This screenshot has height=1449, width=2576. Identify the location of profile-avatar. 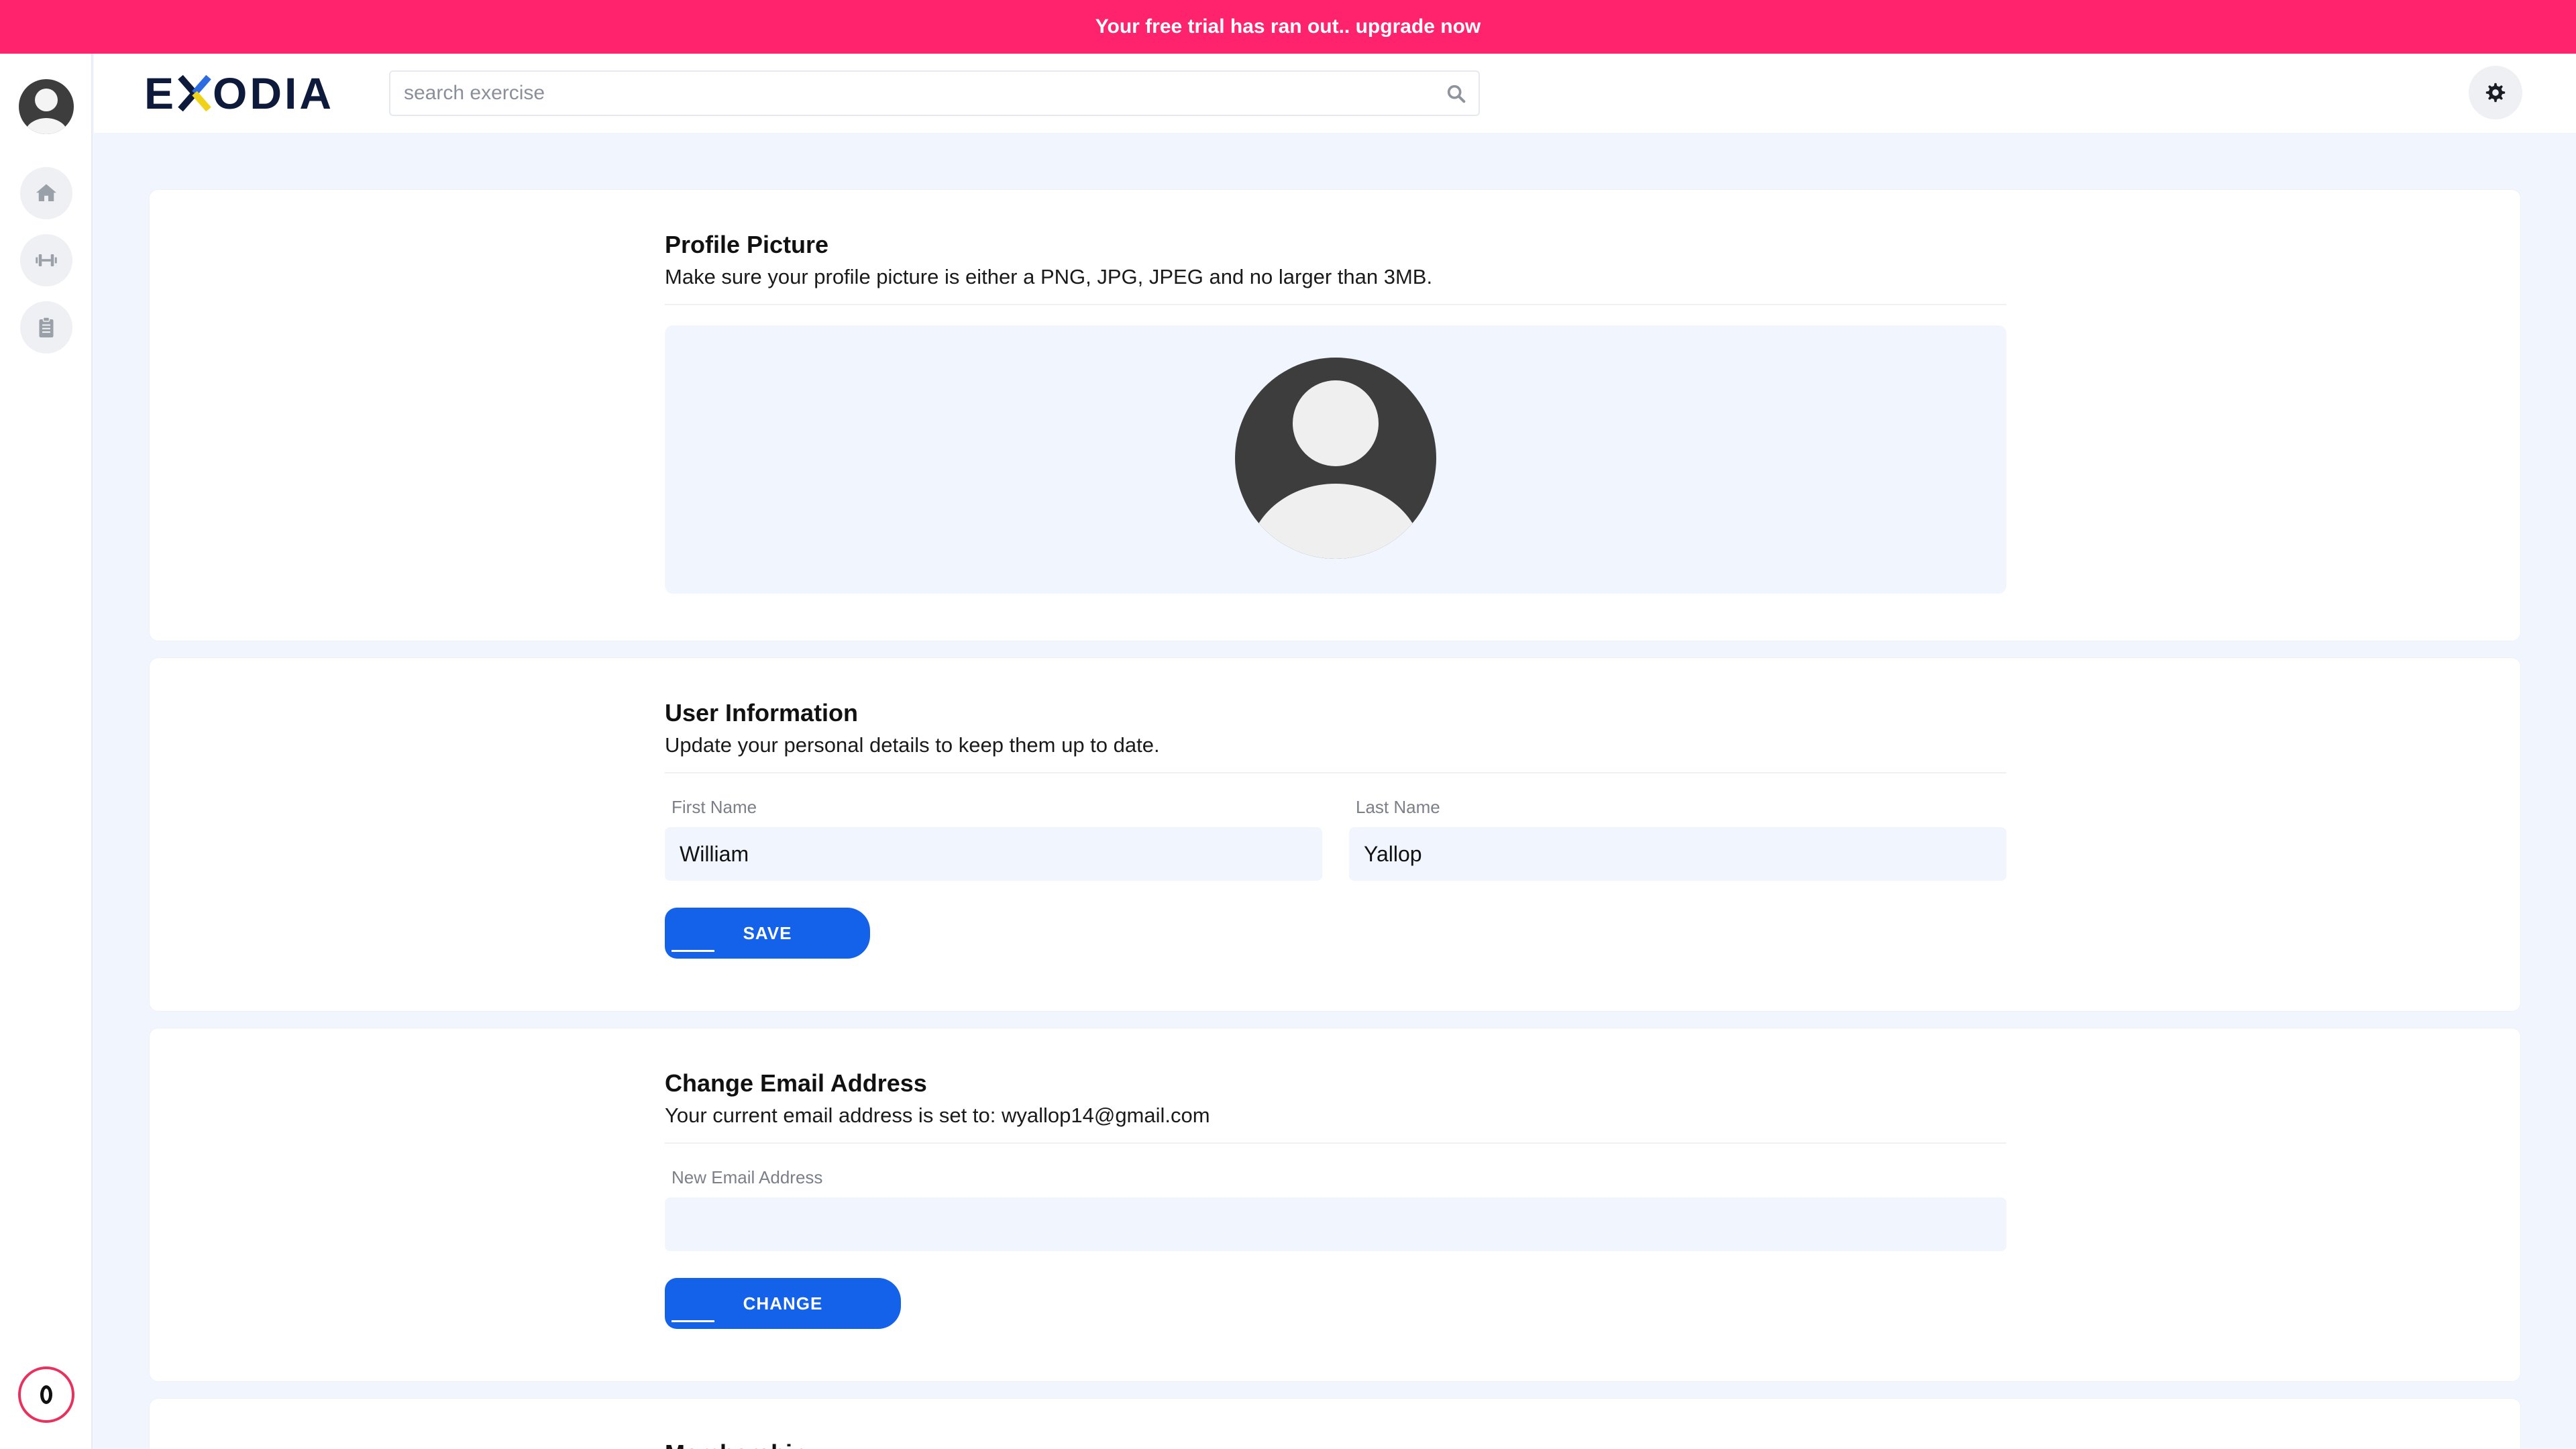
(1335, 458).